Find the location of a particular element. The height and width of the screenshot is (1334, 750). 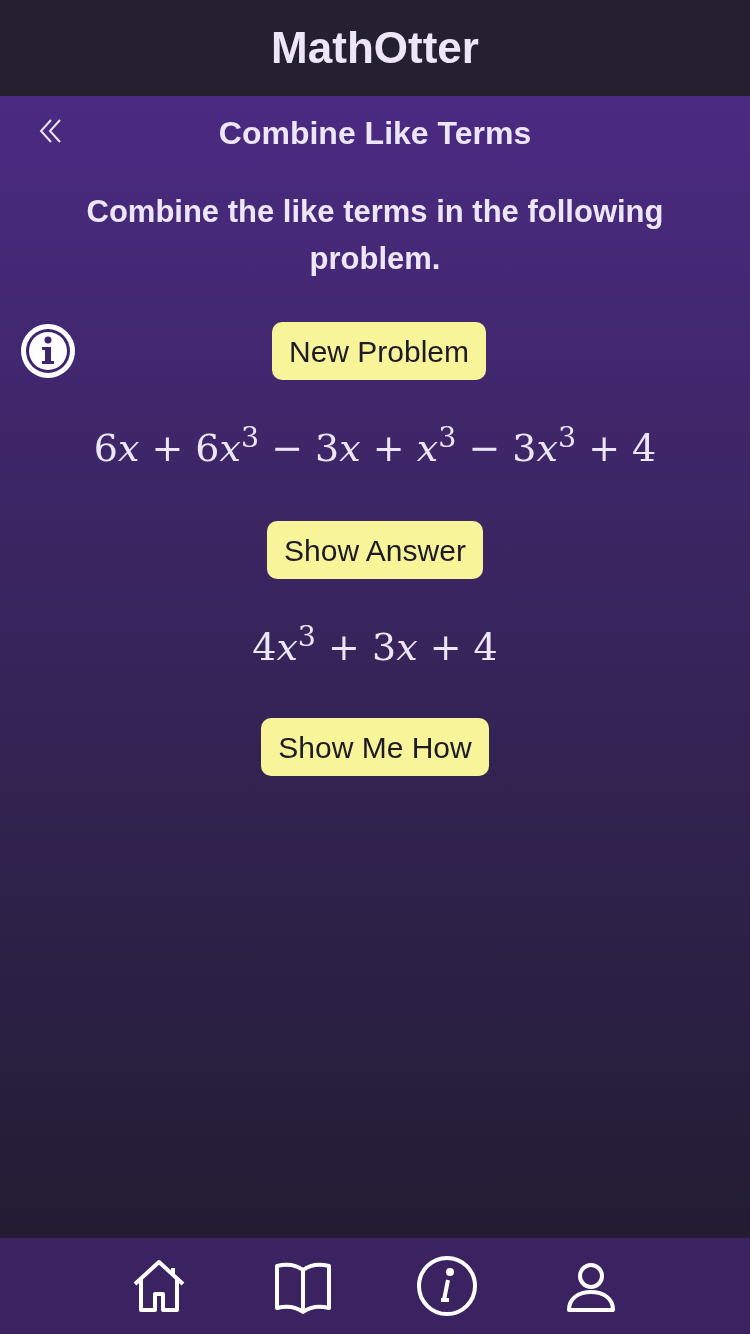

problem-expression: 6𝑥 + 6𝑥$^{3}$ − 3𝑥 + 𝑥$^{3}$ − 3𝑥$^{3}$ + 4 is located at coordinates (375, 446).